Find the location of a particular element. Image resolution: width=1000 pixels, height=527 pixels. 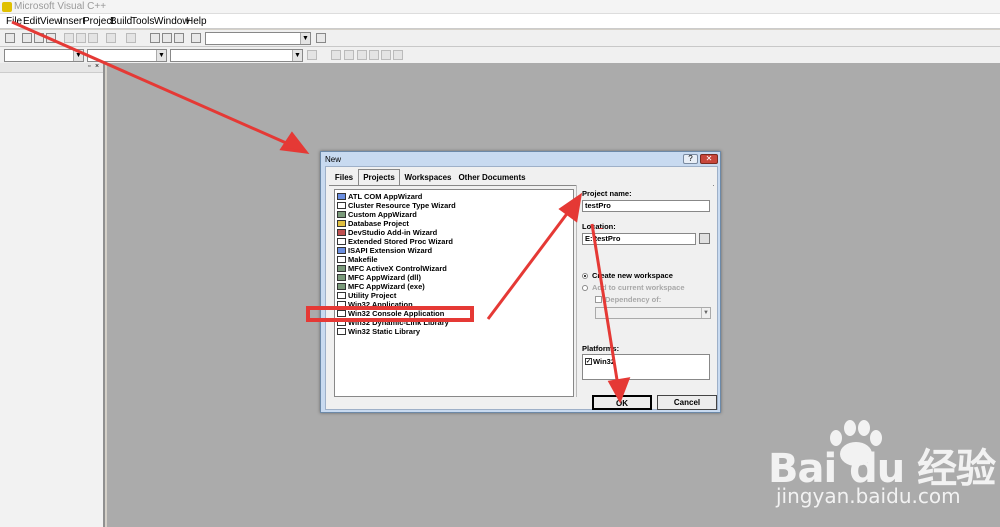

arrow-to-dialog is located at coordinates (152, 84).